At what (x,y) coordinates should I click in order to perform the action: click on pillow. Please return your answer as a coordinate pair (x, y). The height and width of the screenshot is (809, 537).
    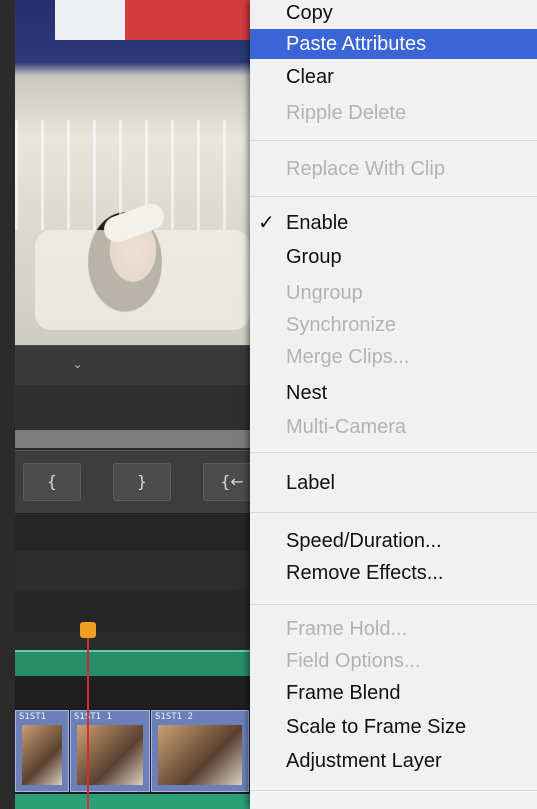
    Looking at the image, I should click on (142, 280).